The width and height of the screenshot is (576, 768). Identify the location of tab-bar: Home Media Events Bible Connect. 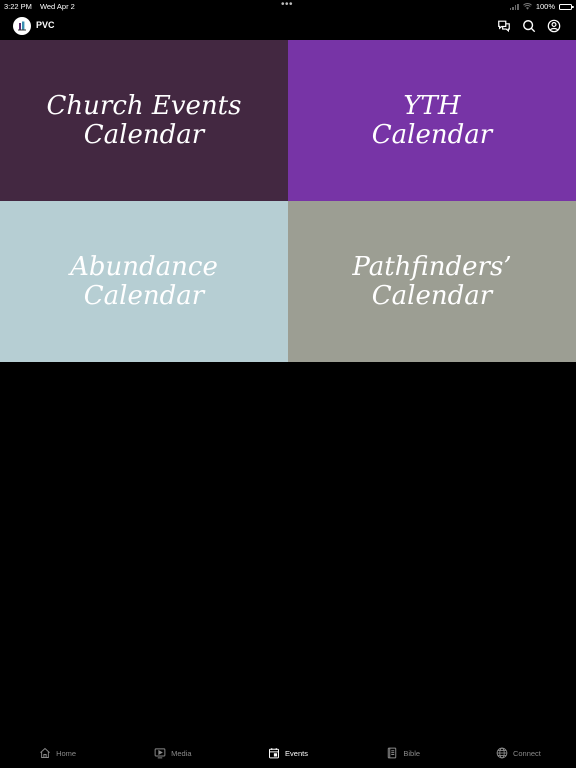
(288, 753).